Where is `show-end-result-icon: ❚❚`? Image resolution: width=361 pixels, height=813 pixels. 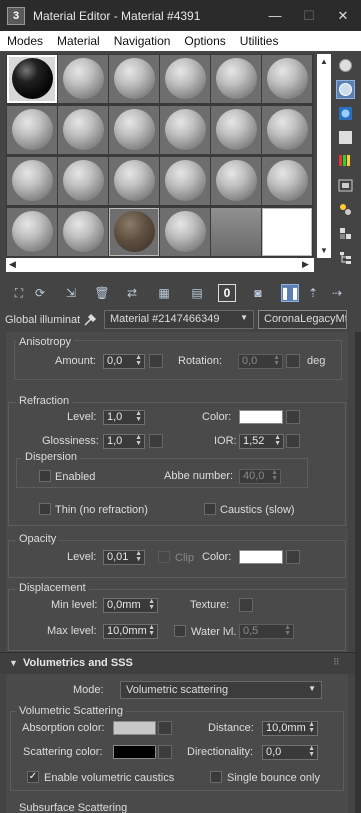
show-end-result-icon: ❚❚ is located at coordinates (290, 293).